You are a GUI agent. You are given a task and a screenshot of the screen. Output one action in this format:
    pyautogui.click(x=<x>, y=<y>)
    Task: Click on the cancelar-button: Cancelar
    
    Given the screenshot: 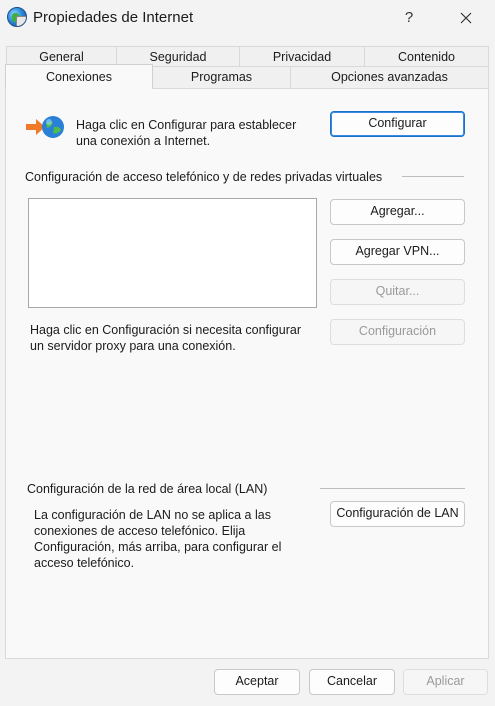 What is the action you would take?
    pyautogui.click(x=352, y=682)
    